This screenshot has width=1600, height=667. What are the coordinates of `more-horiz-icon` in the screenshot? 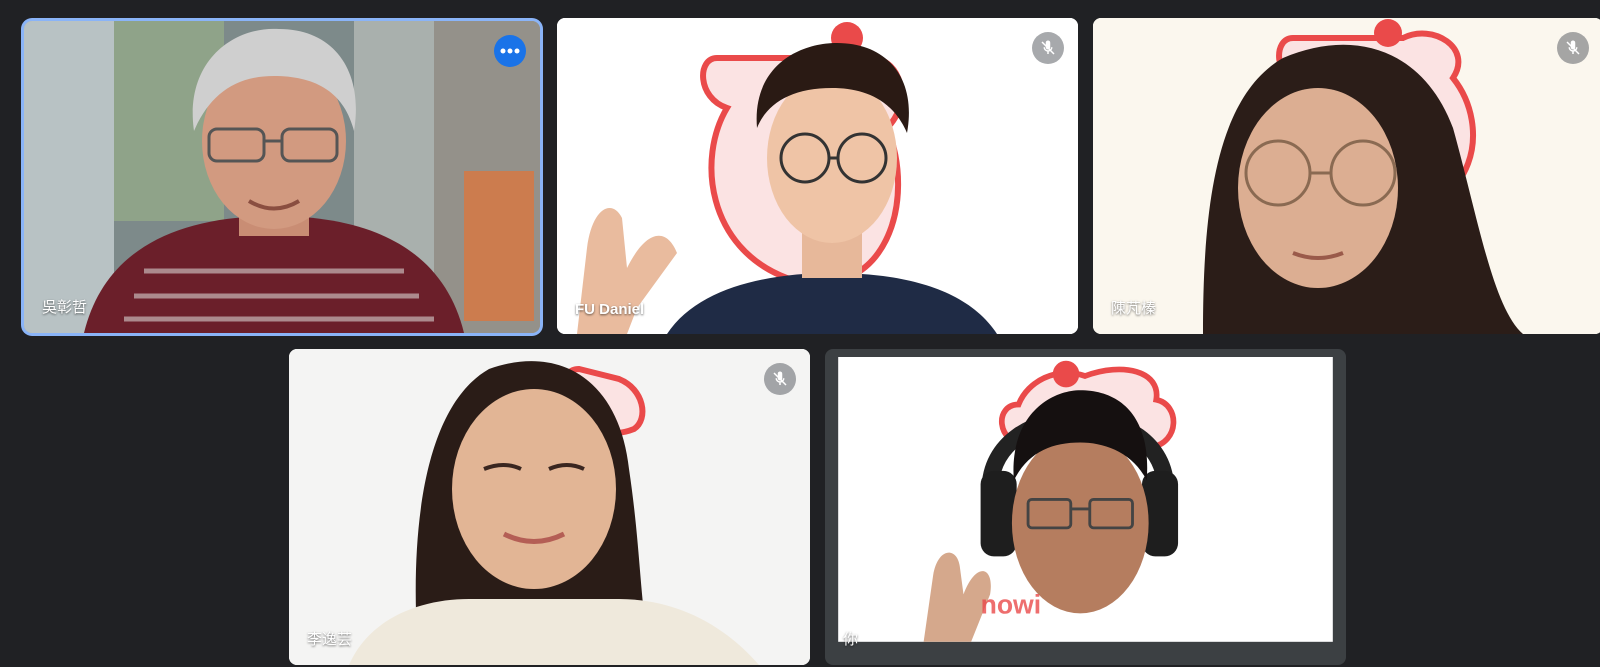 It's located at (510, 51).